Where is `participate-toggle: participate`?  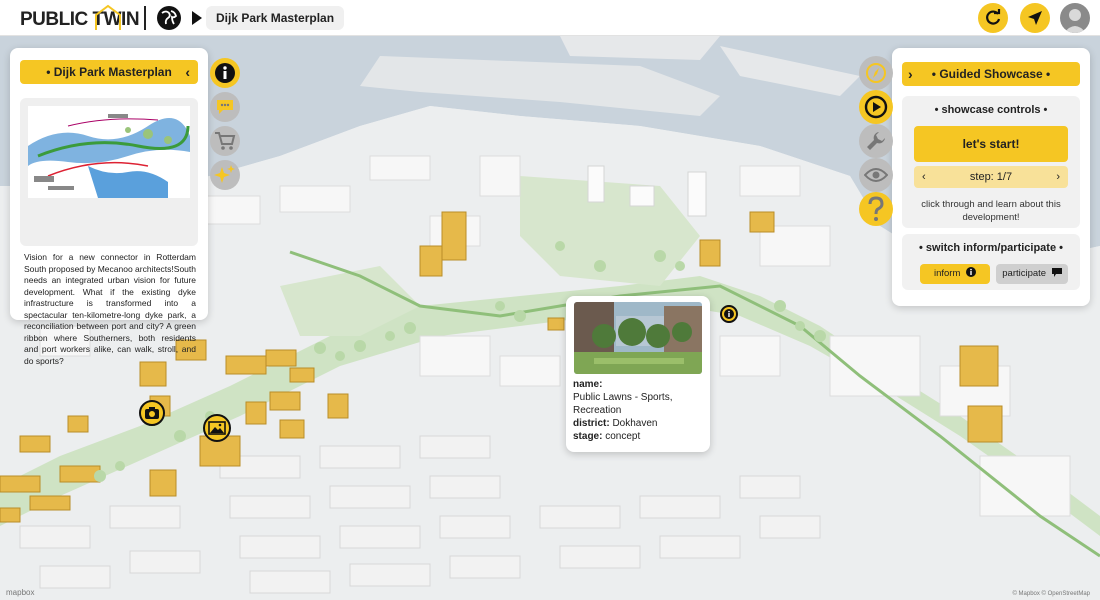
participate-toggle: participate is located at coordinates (1032, 274).